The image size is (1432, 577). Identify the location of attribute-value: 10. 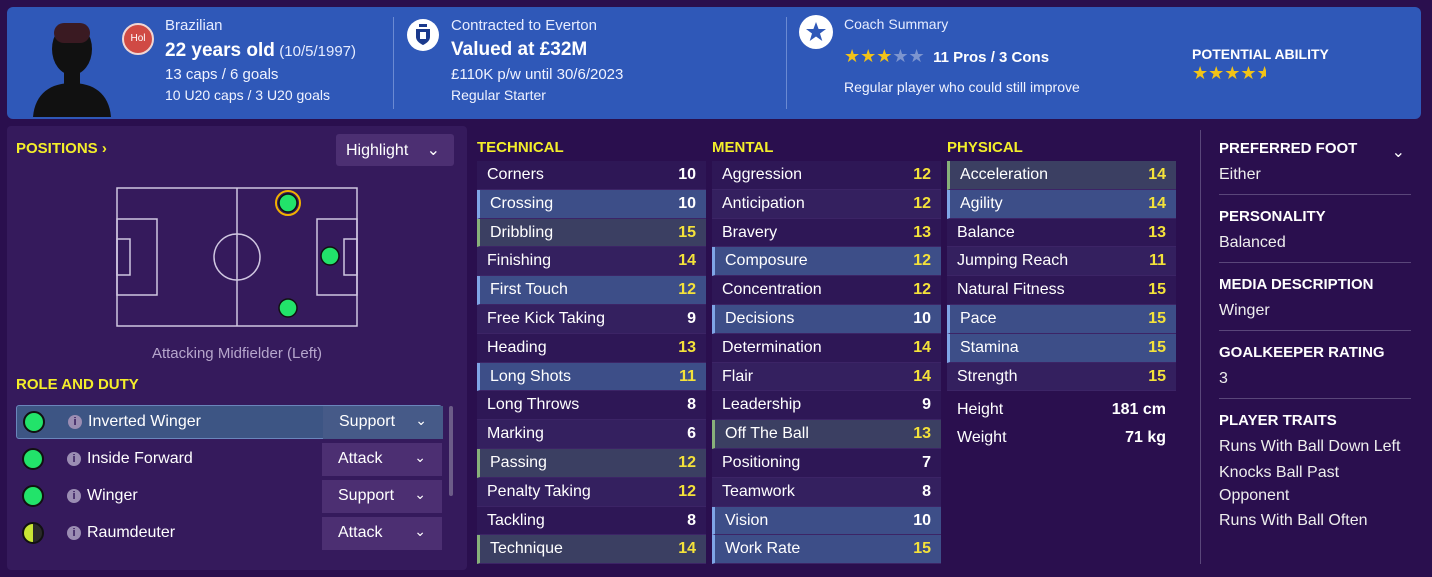
(687, 174).